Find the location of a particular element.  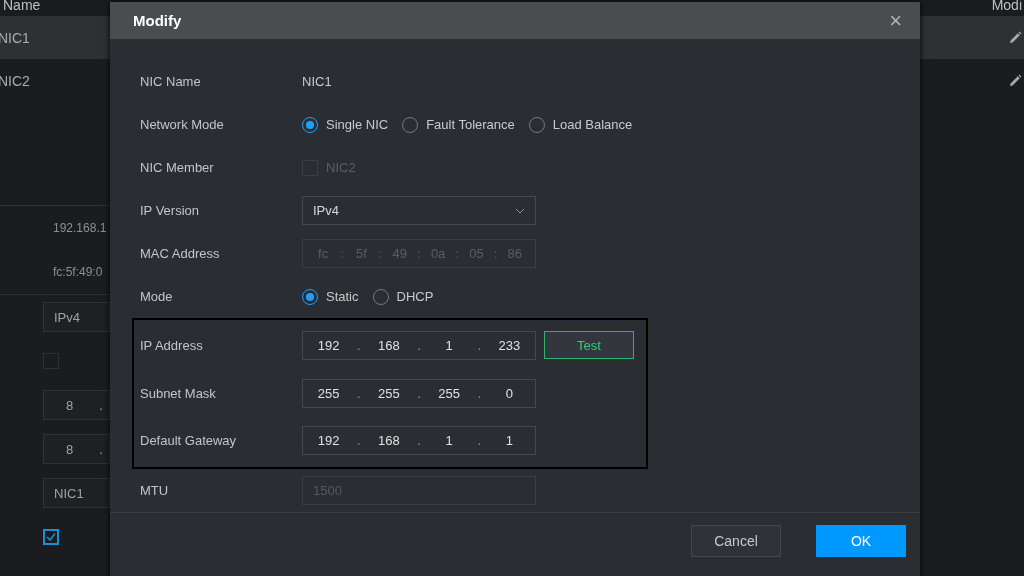

column-header: Modi is located at coordinates (1006, 6).